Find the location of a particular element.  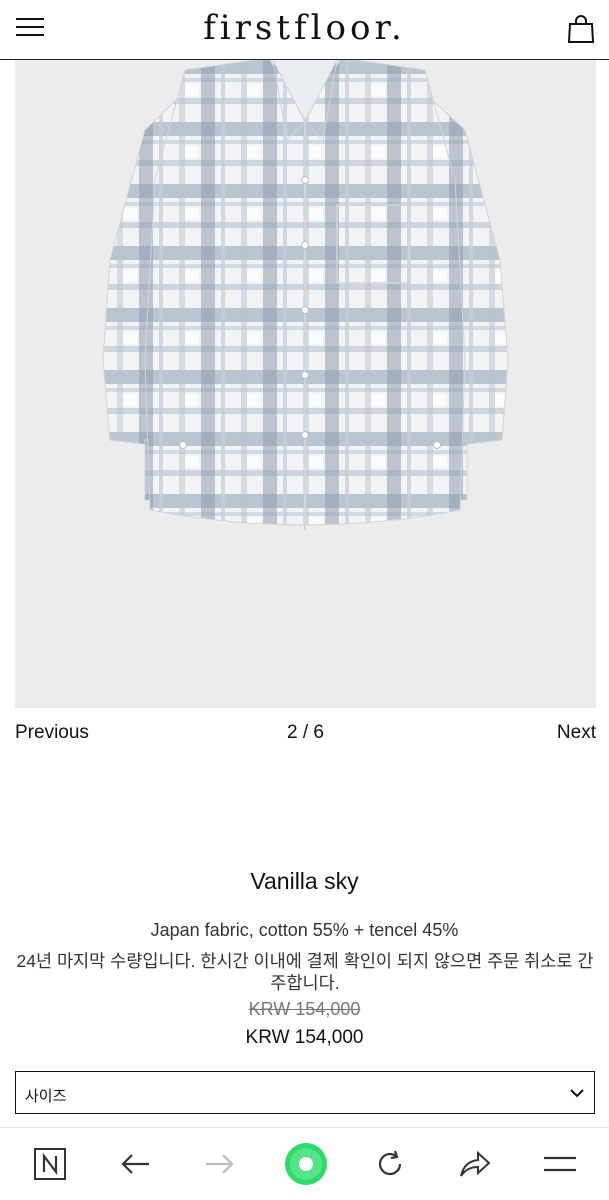

original-price: KRW 154,000 is located at coordinates (304, 1009).